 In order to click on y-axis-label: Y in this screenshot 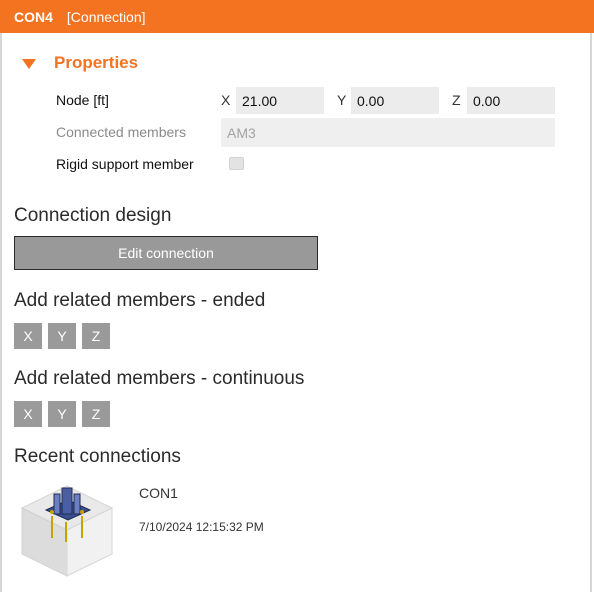, I will do `click(342, 100)`.